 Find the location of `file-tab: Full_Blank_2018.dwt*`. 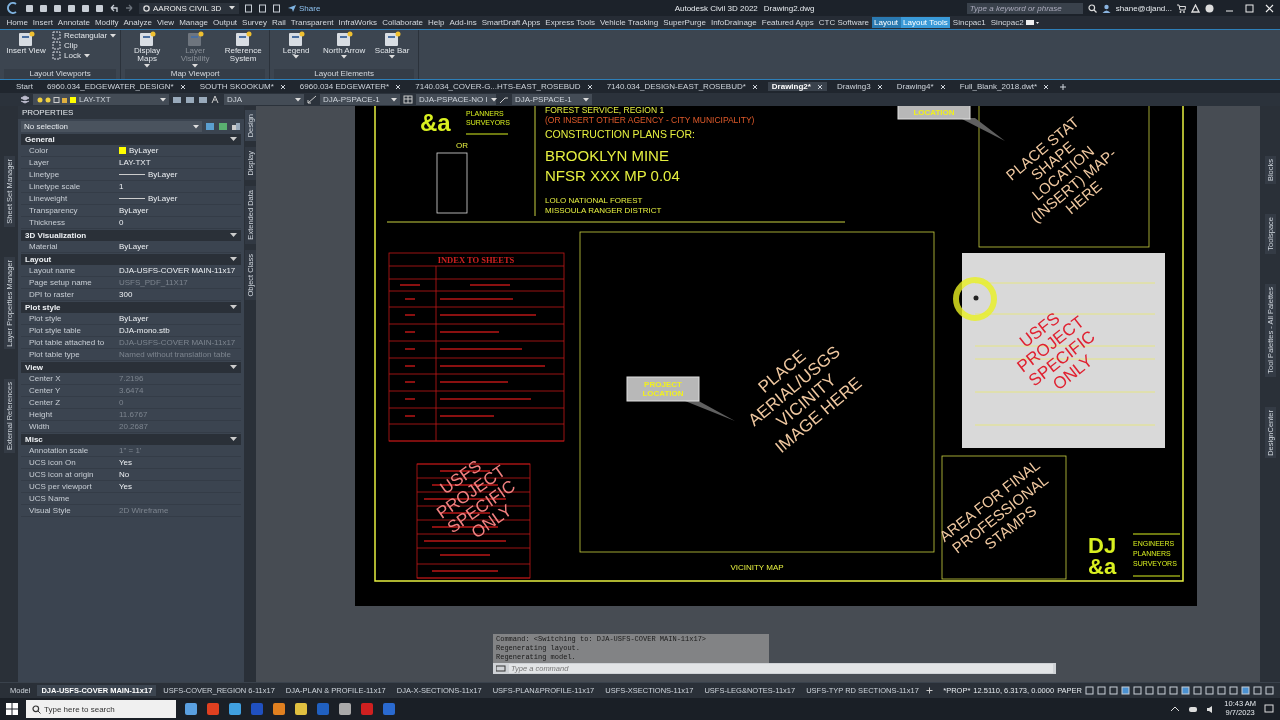

file-tab: Full_Blank_2018.dwt* is located at coordinates (1004, 86).